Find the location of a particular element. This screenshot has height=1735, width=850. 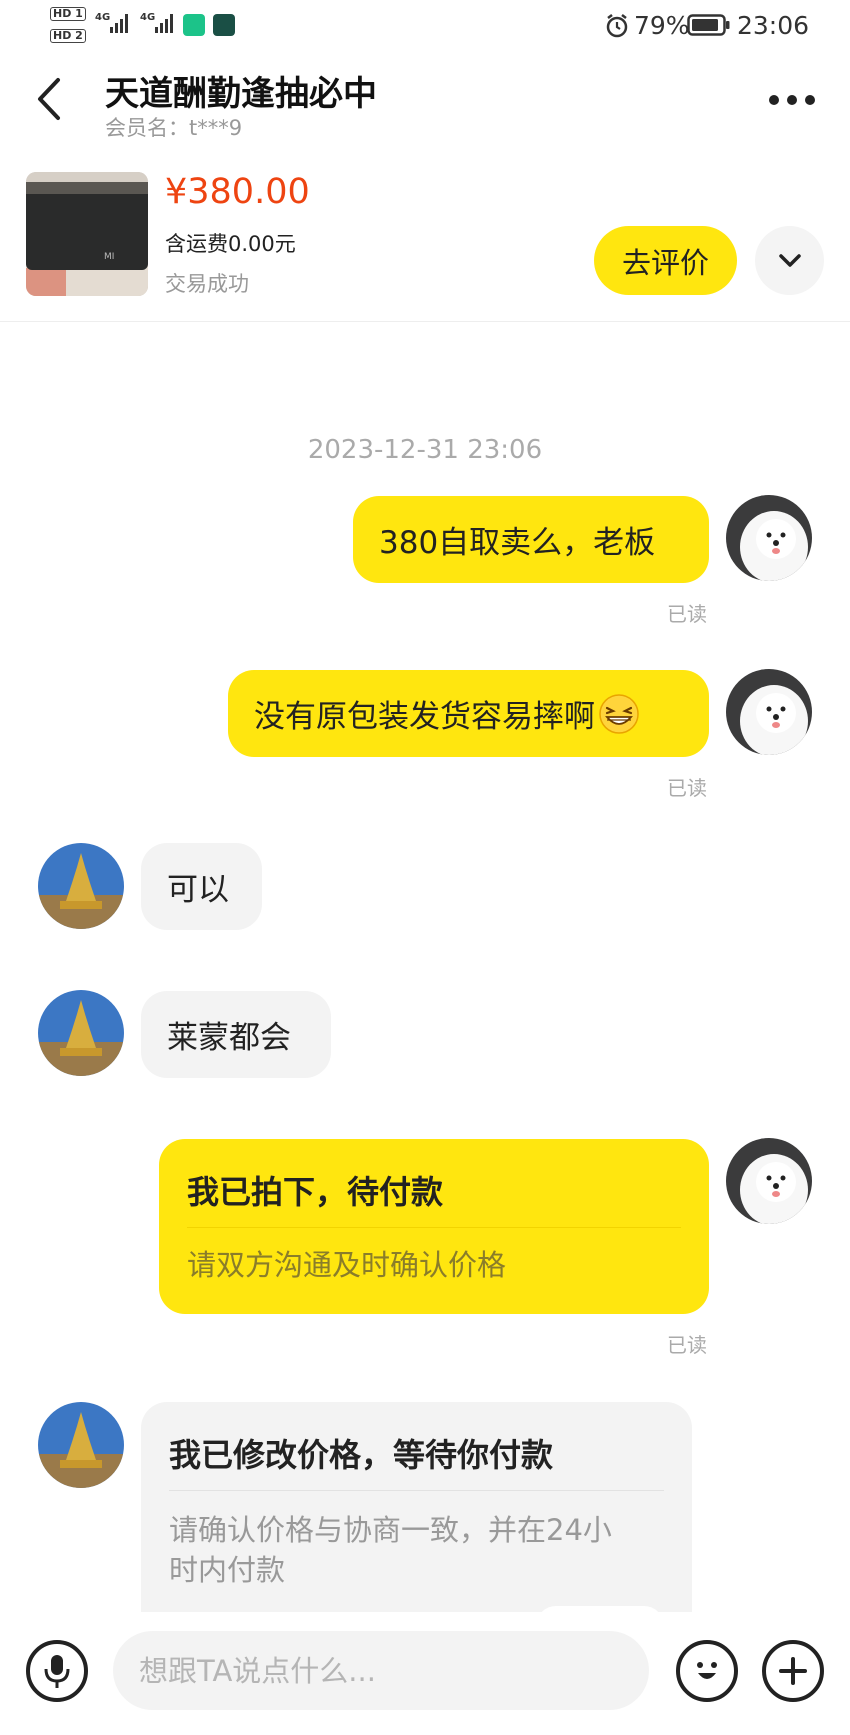

product-brand-mark: MI is located at coordinates (109, 257).